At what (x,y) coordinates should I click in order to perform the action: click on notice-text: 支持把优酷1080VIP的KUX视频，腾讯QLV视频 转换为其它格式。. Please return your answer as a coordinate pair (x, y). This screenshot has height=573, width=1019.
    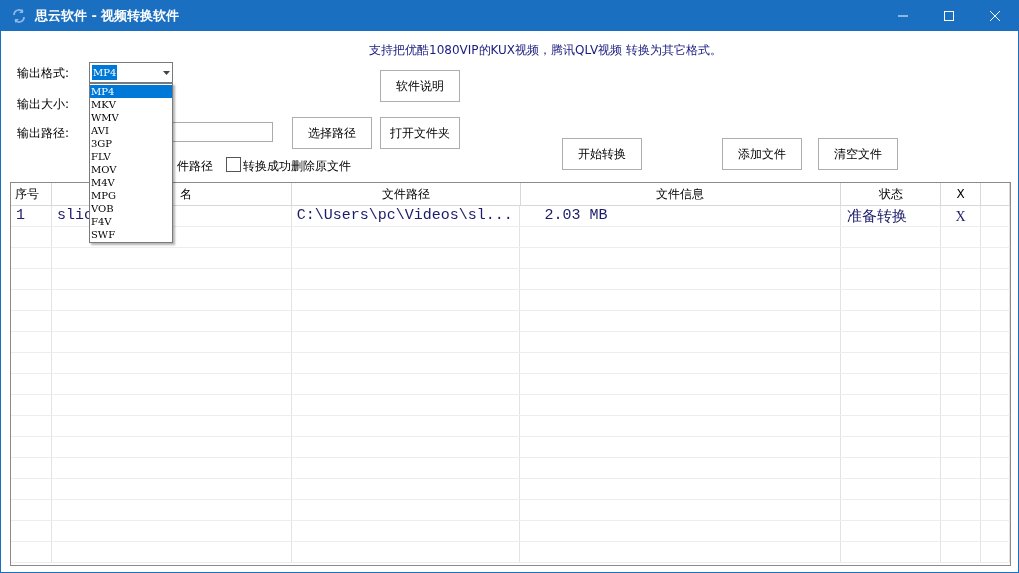
    Looking at the image, I should click on (545, 50).